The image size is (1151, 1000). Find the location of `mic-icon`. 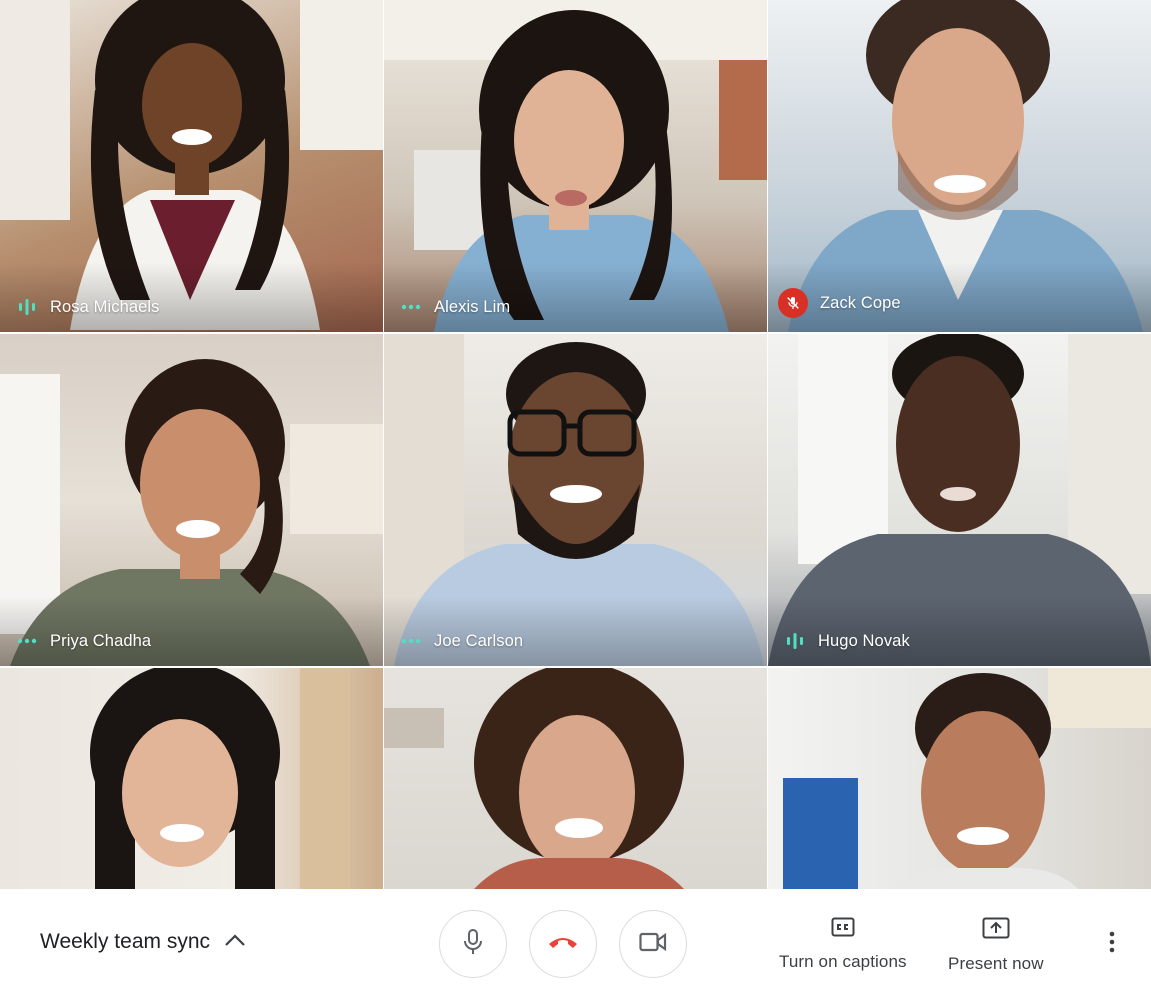

mic-icon is located at coordinates (473, 944).